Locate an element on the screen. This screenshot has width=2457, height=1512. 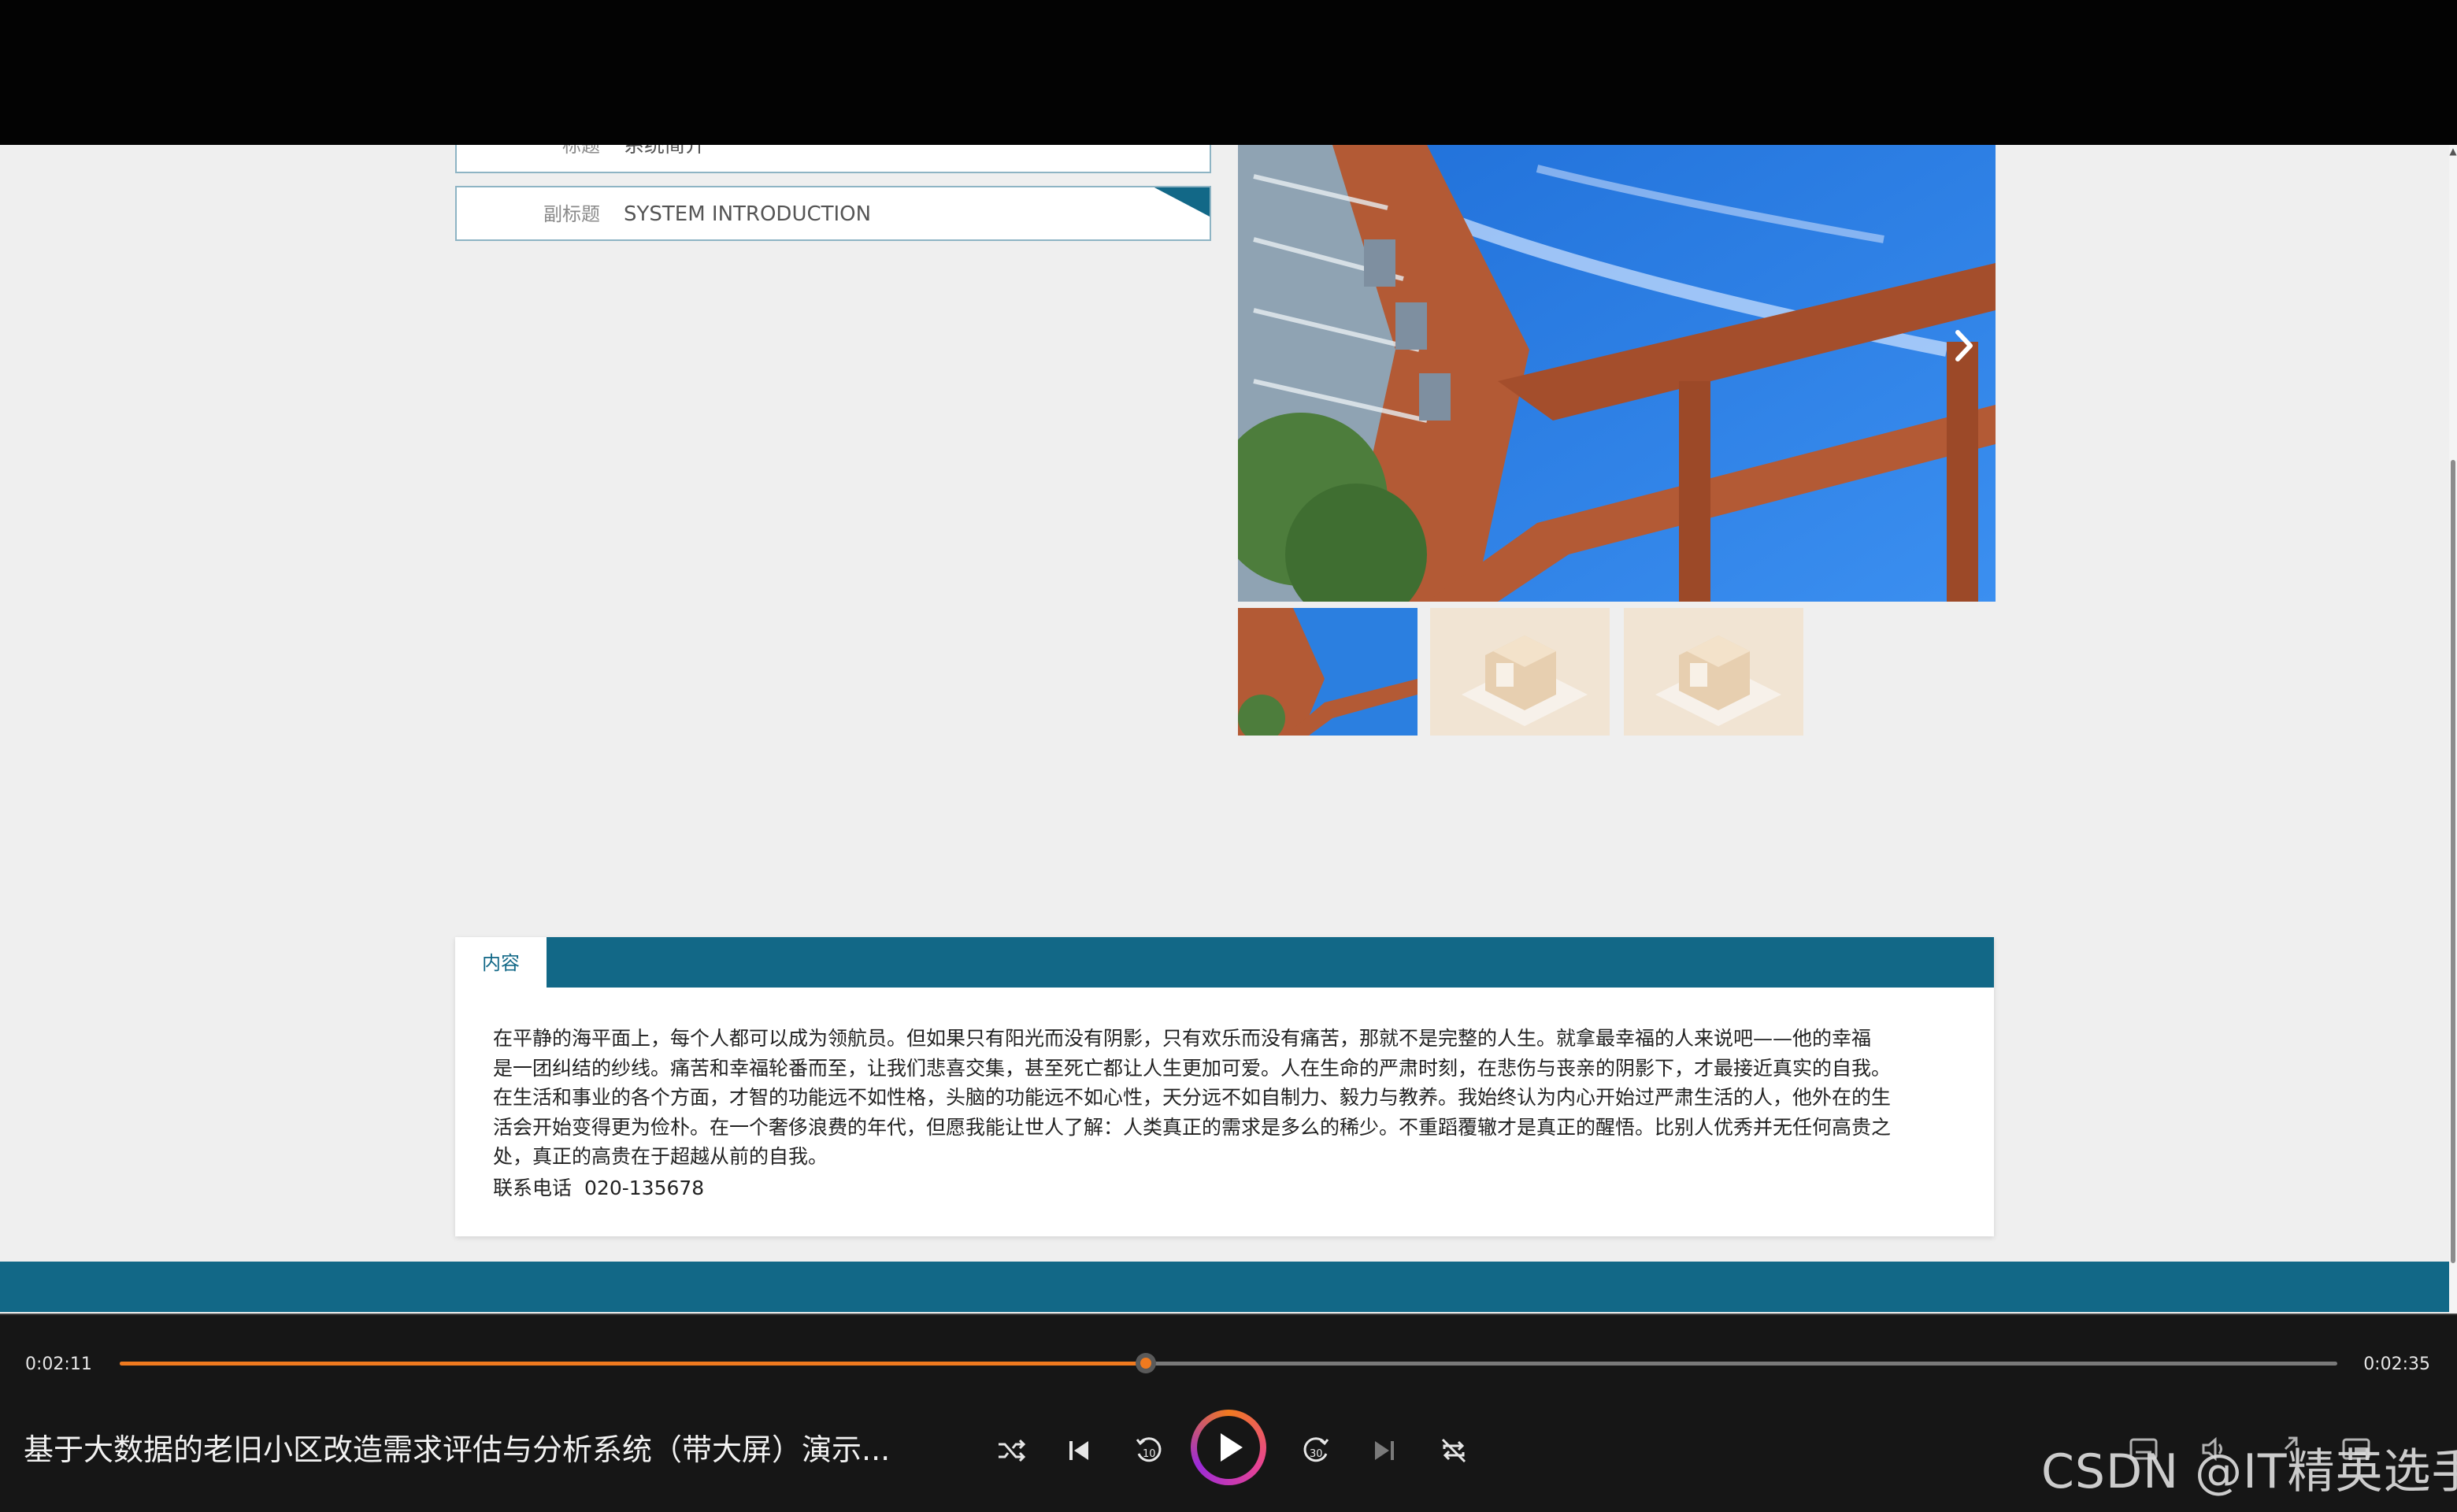
repeat-button is located at coordinates (1454, 1450).